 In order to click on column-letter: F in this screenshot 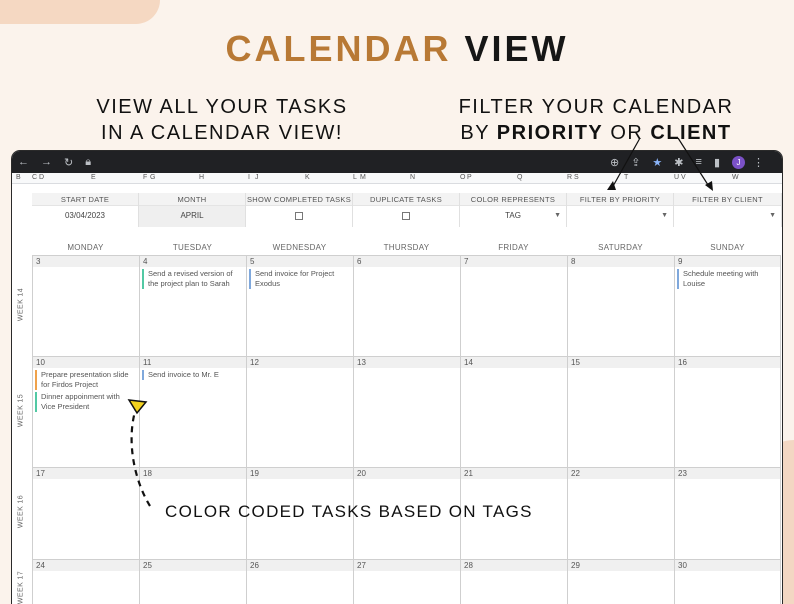, I will do `click(145, 177)`.